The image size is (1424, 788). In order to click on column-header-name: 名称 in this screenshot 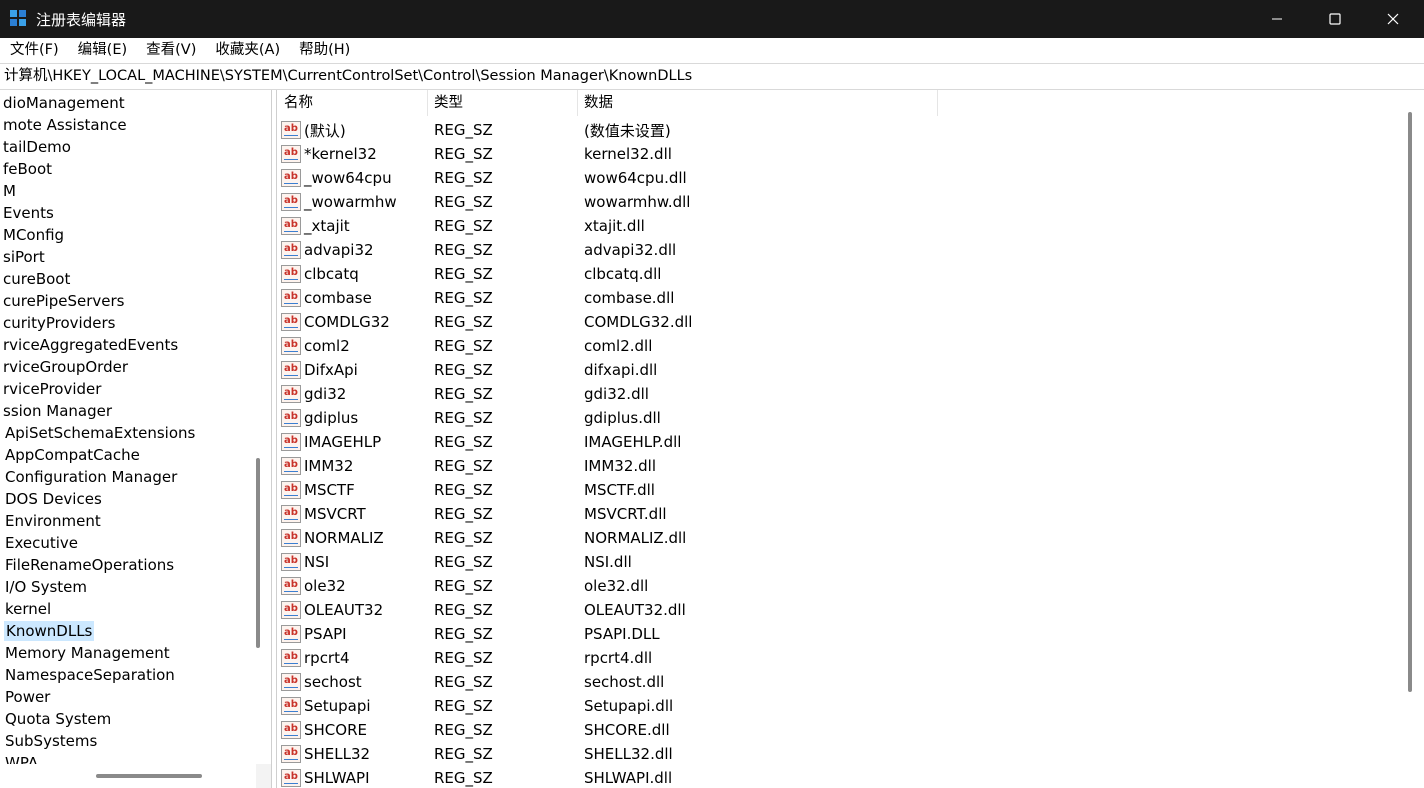, I will do `click(353, 103)`.